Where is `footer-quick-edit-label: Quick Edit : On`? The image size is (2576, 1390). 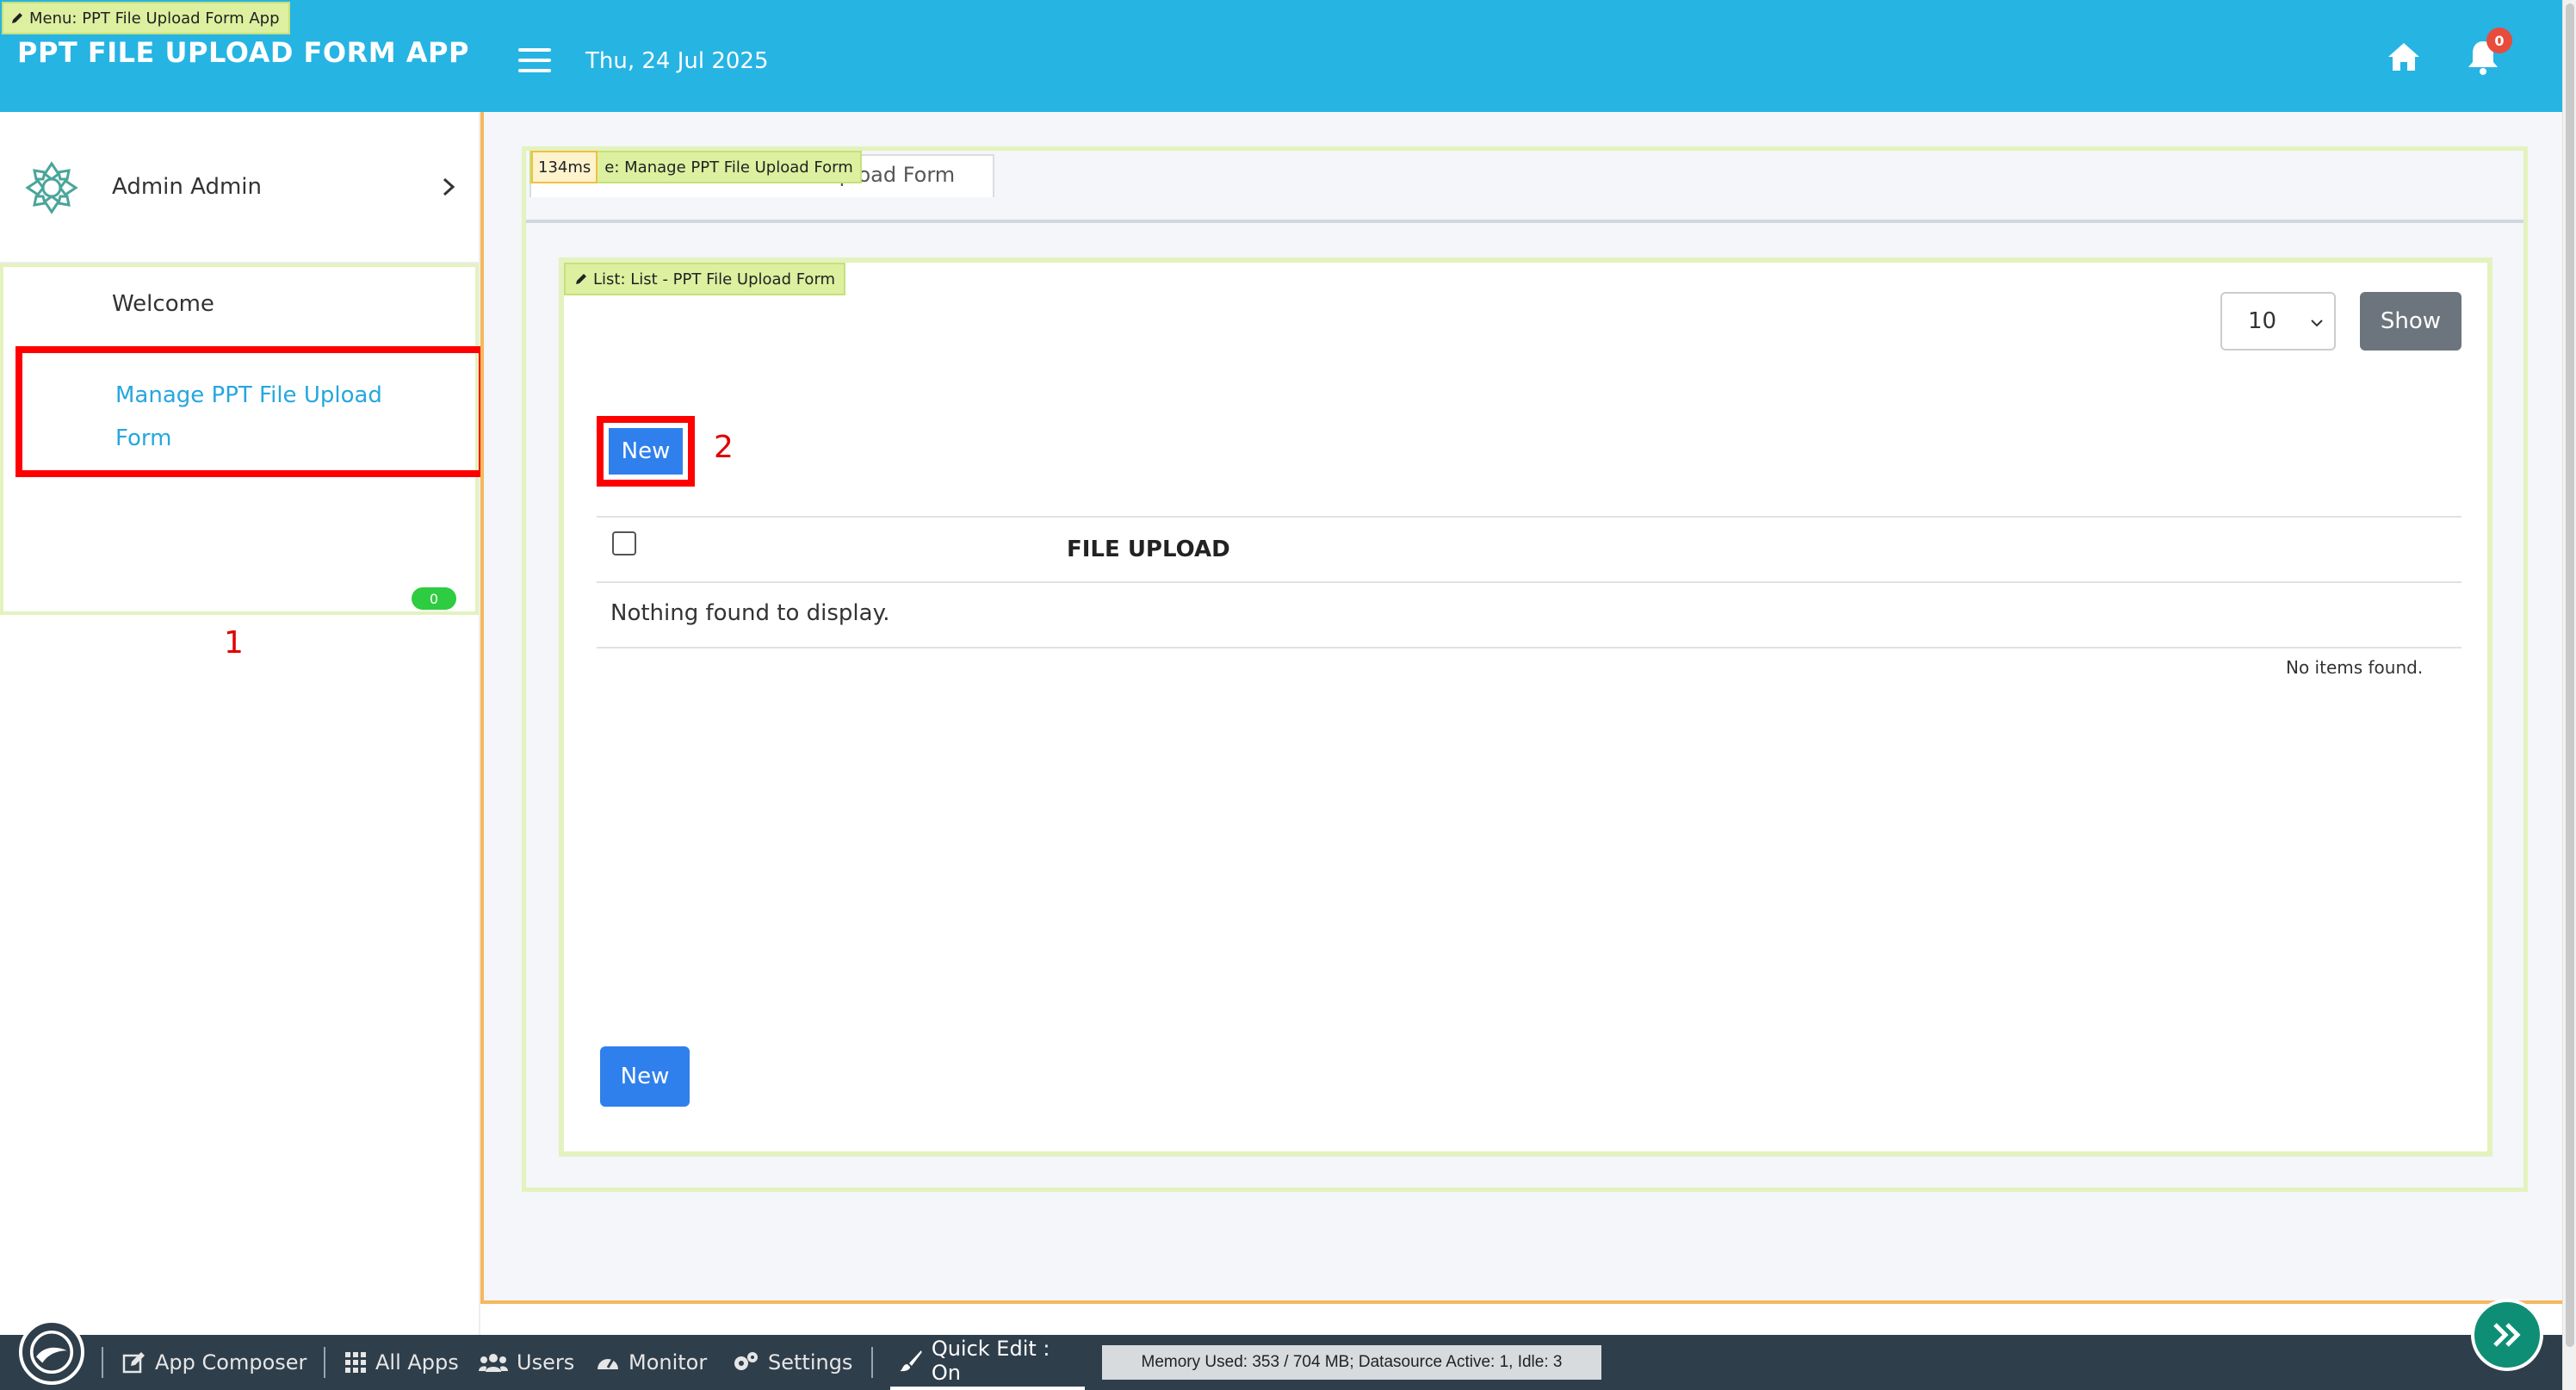
footer-quick-edit-label: Quick Edit : On is located at coordinates (990, 1361).